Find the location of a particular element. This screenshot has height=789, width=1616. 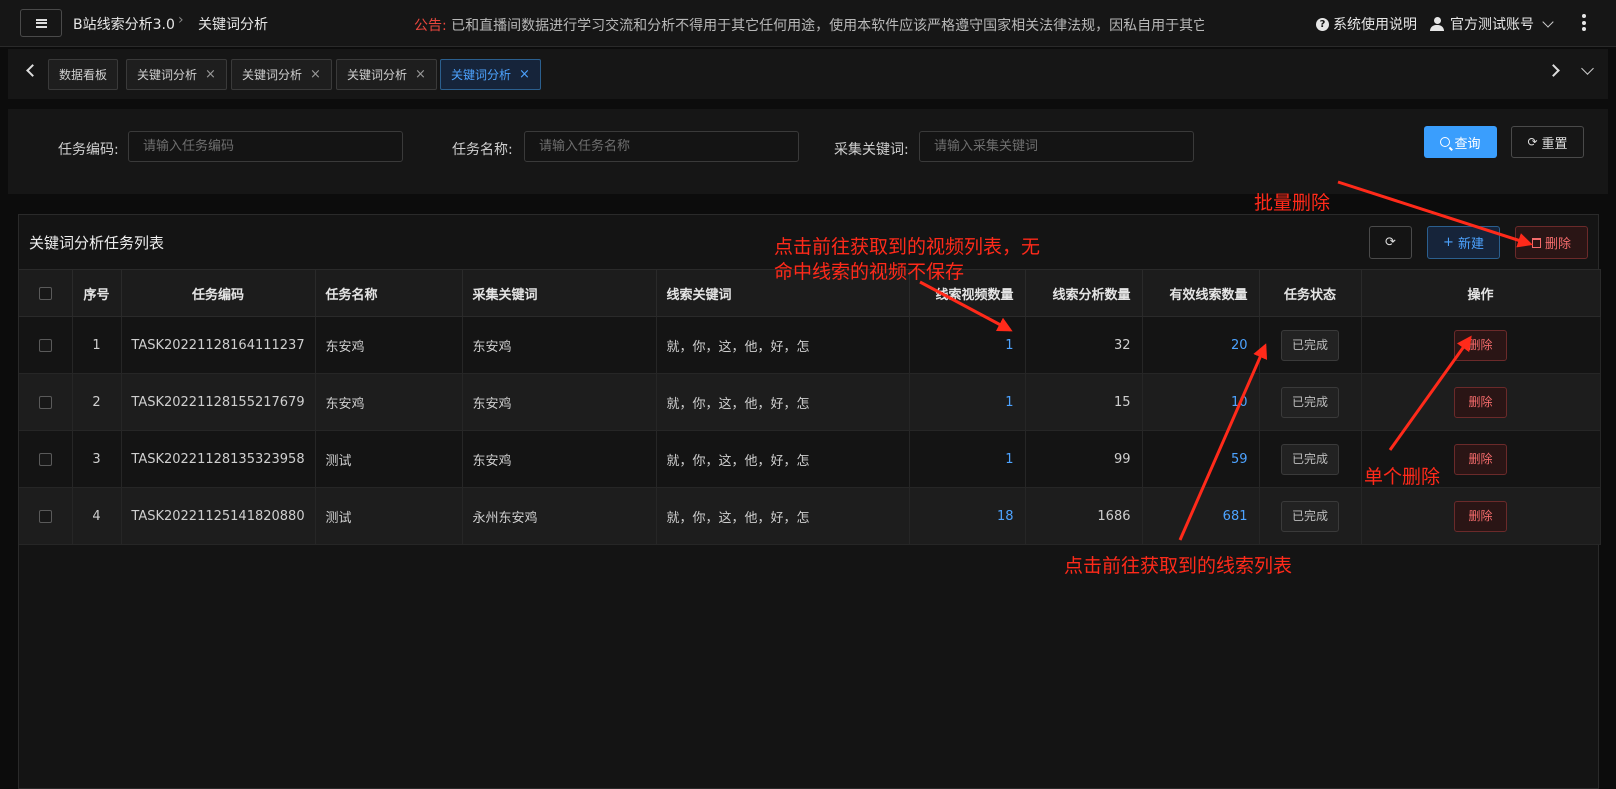

more-vertical-icon is located at coordinates (1584, 22).